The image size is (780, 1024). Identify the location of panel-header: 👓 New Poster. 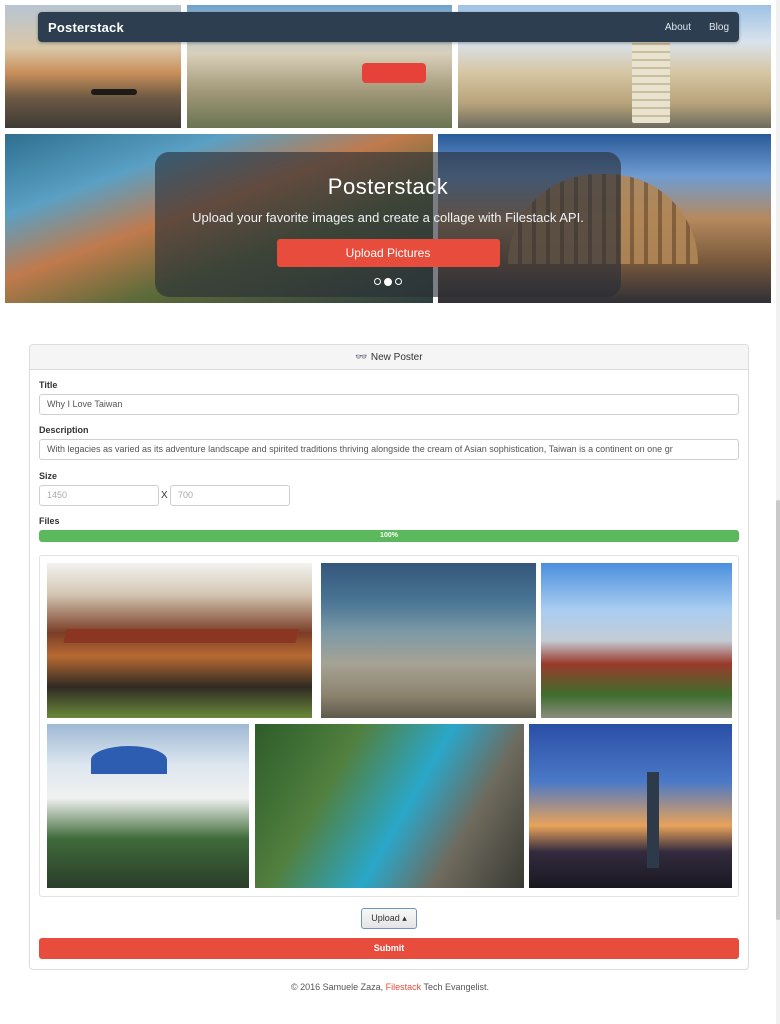
(389, 357).